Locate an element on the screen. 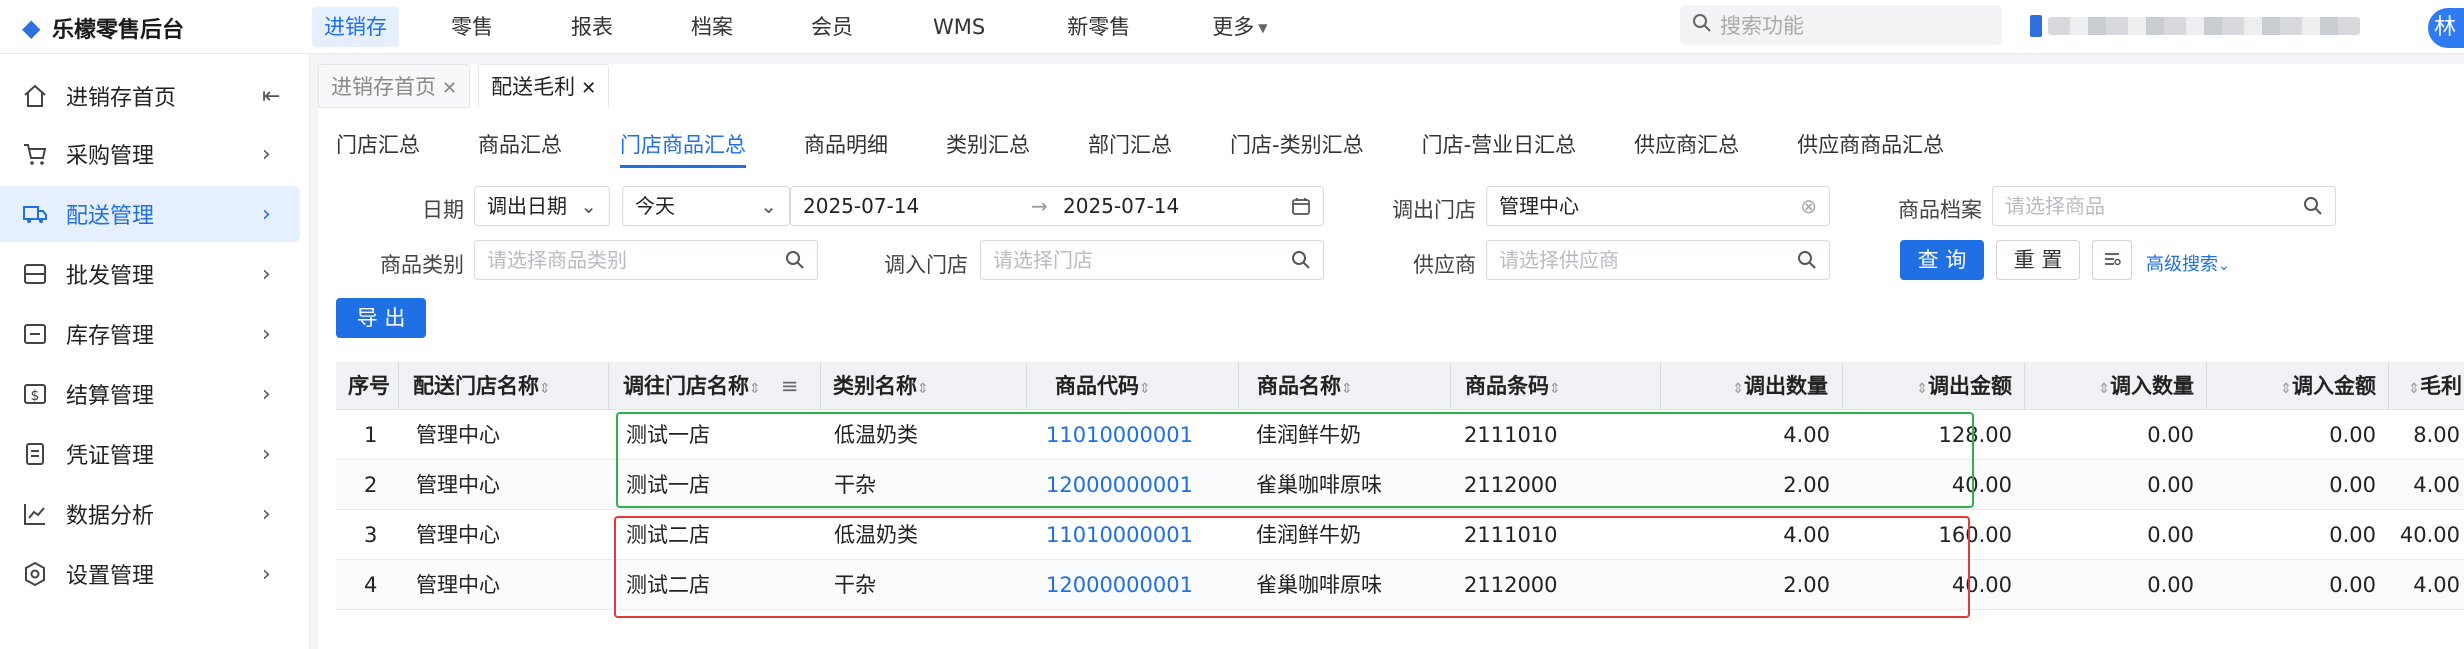 The image size is (2464, 649). sidebar-item-analytics: 数据分析 › is located at coordinates (155, 514).